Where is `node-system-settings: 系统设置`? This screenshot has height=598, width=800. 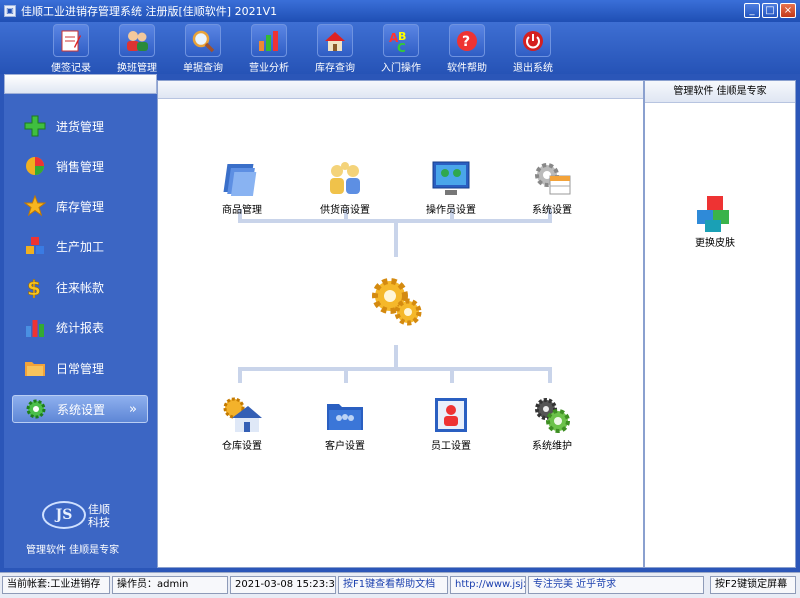
node-system-settings: 系统设置 is located at coordinates (552, 187).